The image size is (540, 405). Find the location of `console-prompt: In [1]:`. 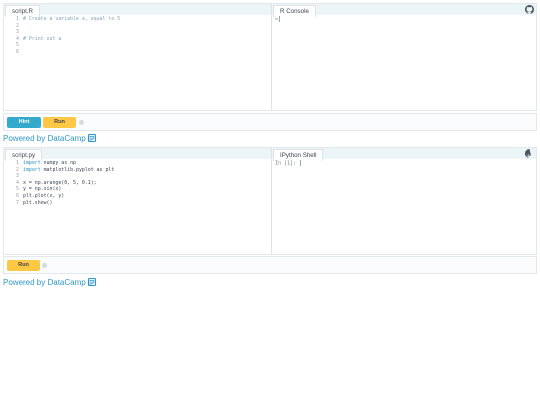

console-prompt: In [1]: is located at coordinates (286, 163).